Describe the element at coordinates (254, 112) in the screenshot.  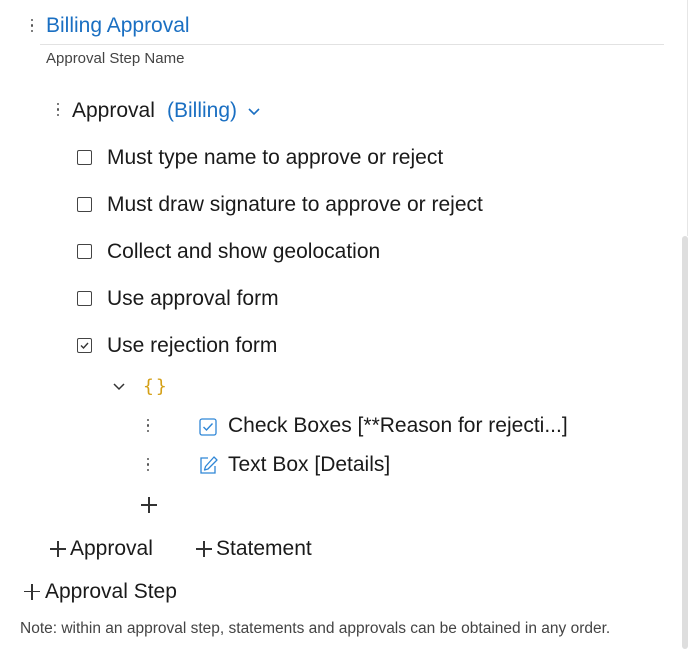
I see `chevron-down-icon` at that location.